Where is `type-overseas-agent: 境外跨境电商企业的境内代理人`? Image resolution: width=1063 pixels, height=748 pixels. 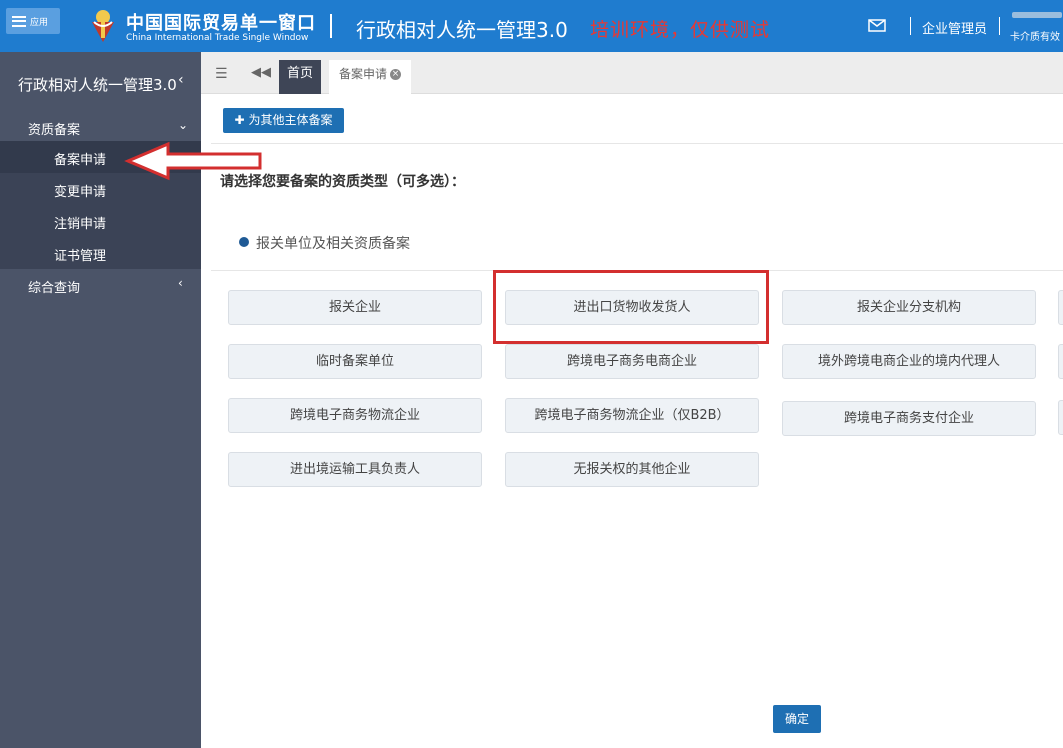 type-overseas-agent: 境外跨境电商企业的境内代理人 is located at coordinates (909, 361).